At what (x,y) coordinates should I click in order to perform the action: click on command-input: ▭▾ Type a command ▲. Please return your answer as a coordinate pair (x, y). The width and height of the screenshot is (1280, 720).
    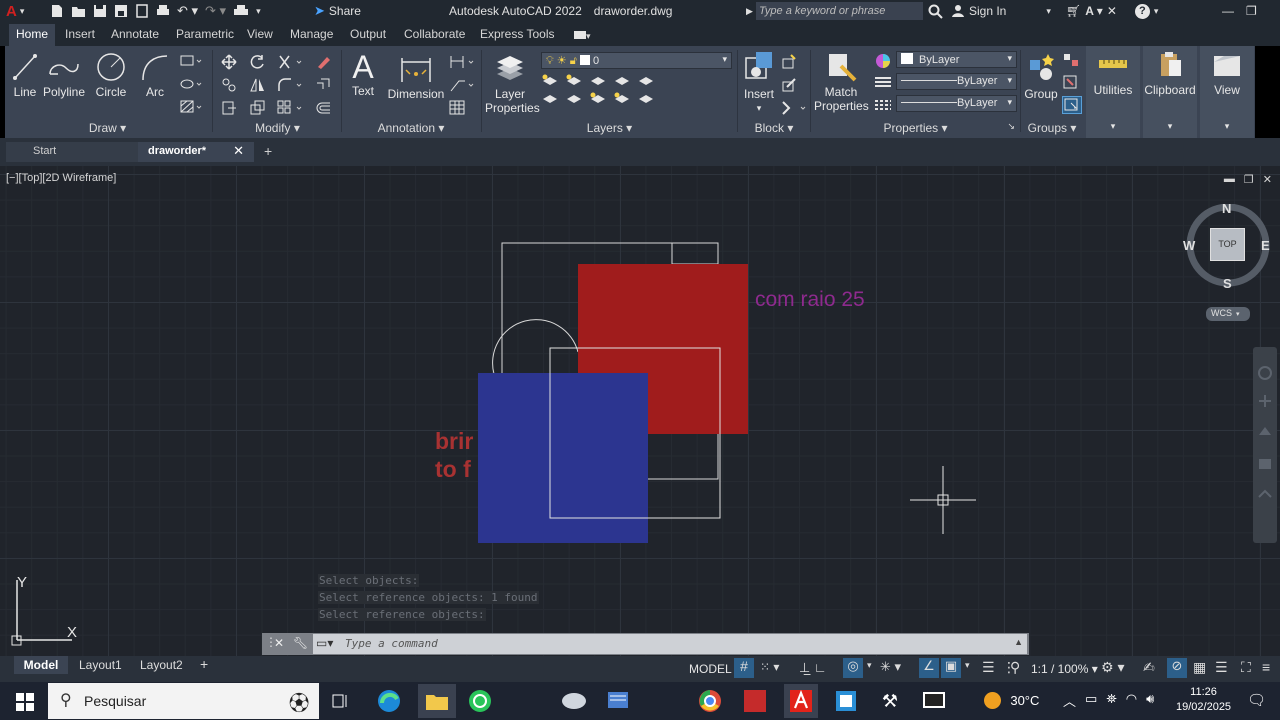
    Looking at the image, I should click on (670, 644).